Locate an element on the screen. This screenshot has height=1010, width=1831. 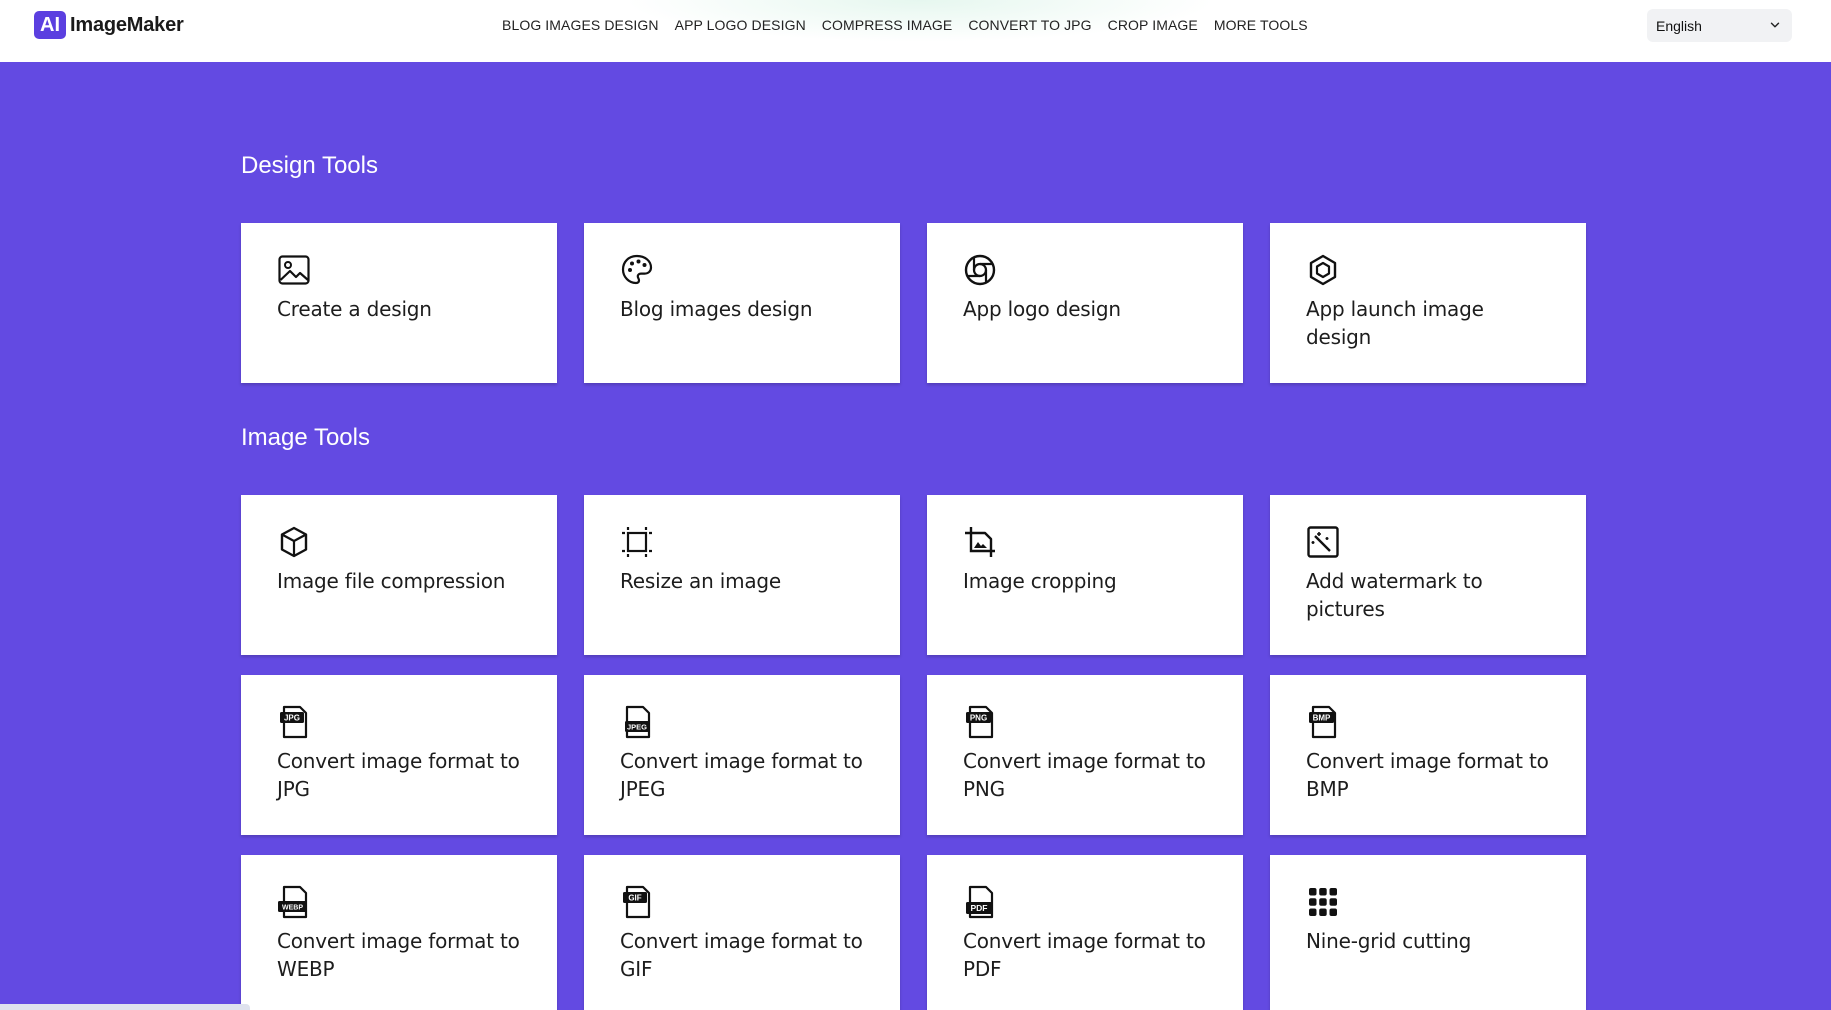
tool-card-label: Convert image format to PNG is located at coordinates (1085, 775).